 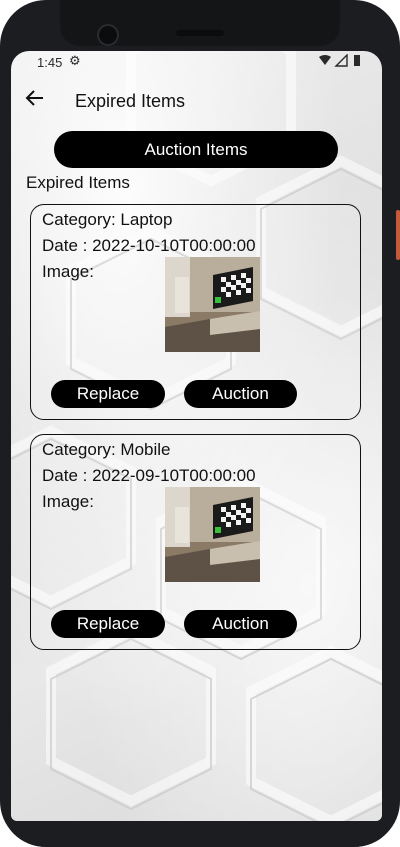 What do you see at coordinates (50, 62) in the screenshot?
I see `status-time: 1:45` at bounding box center [50, 62].